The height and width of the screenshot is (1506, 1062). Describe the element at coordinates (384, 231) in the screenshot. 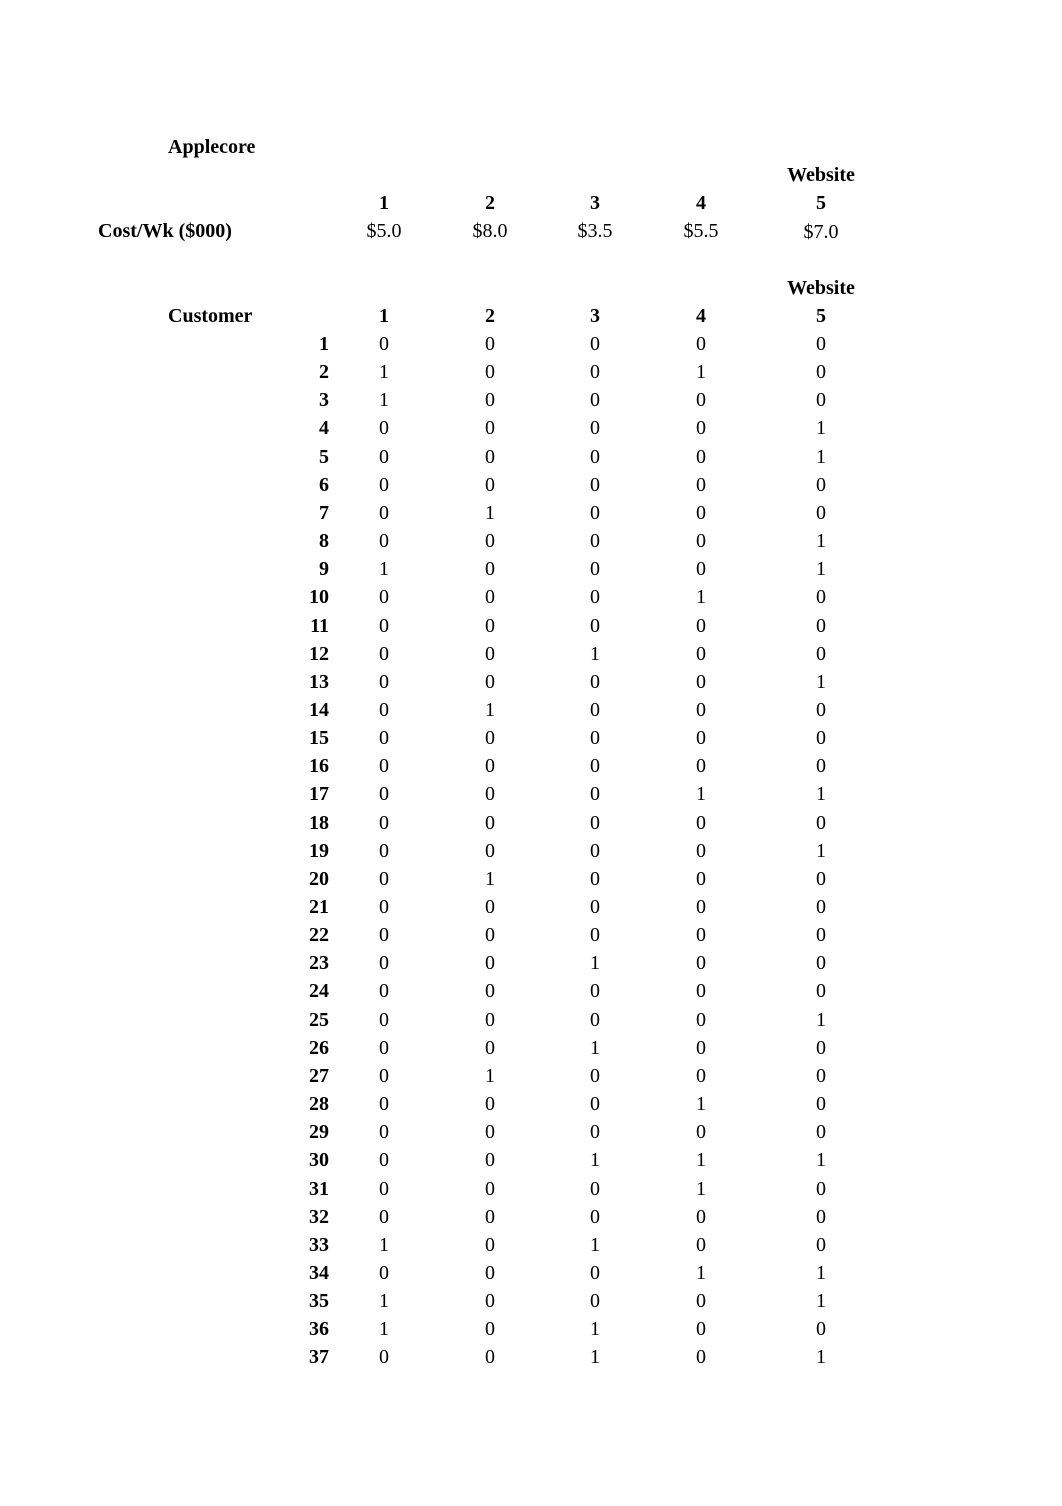

I see `cost-value: $5.0` at that location.